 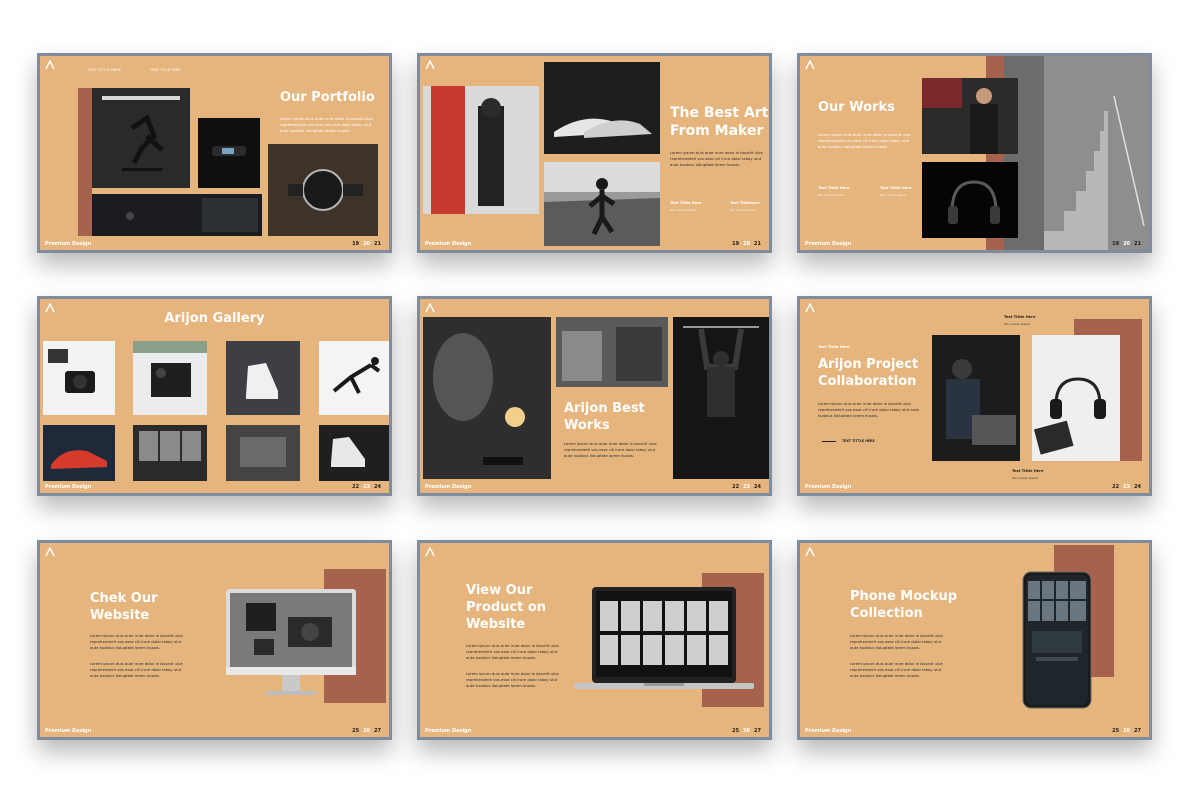 I want to click on accent-bar, so click(x=85, y=162).